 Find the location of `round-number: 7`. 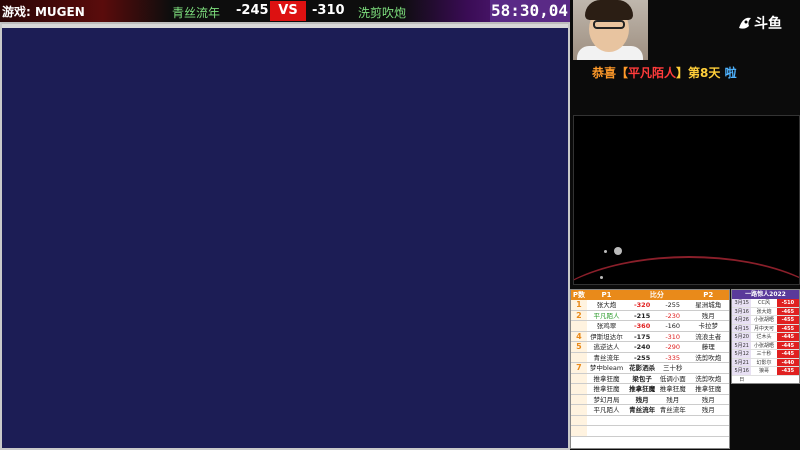

round-number: 7 is located at coordinates (579, 368).